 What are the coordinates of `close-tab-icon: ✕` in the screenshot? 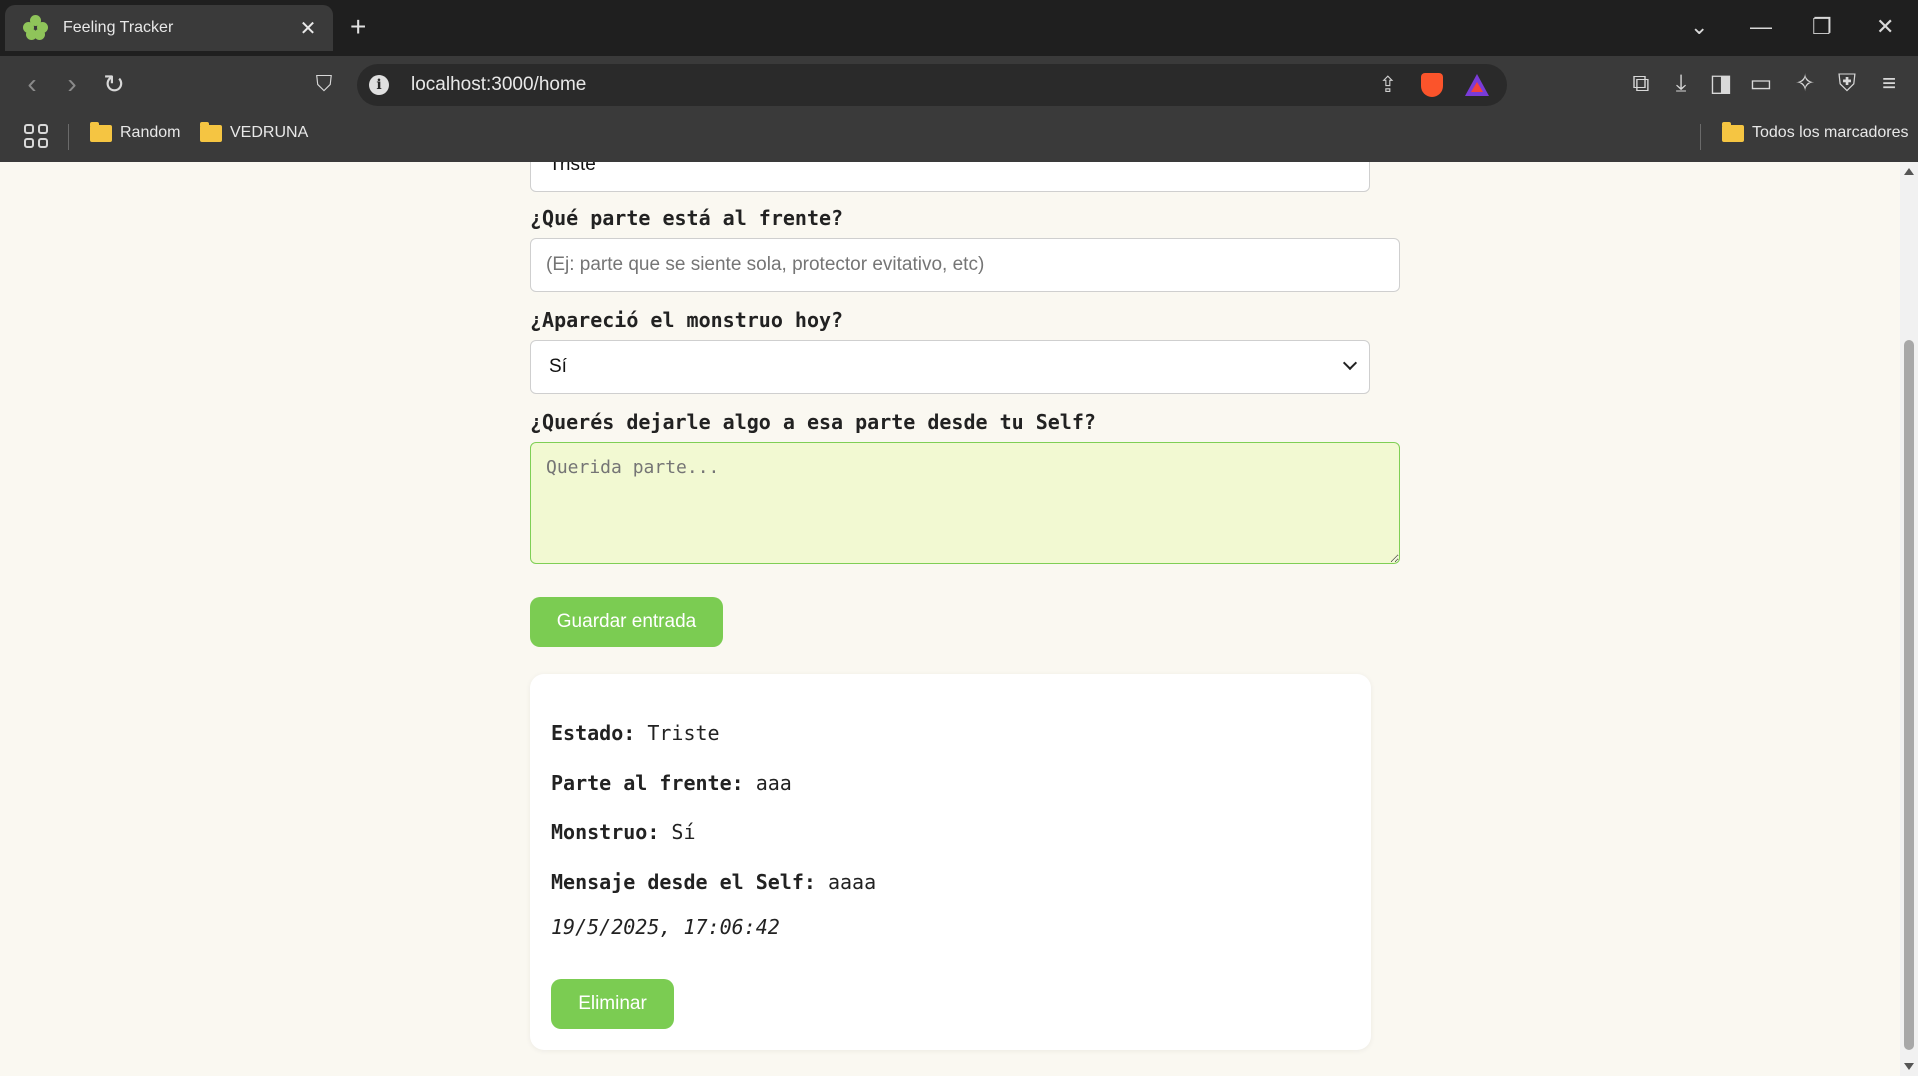 It's located at (308, 28).